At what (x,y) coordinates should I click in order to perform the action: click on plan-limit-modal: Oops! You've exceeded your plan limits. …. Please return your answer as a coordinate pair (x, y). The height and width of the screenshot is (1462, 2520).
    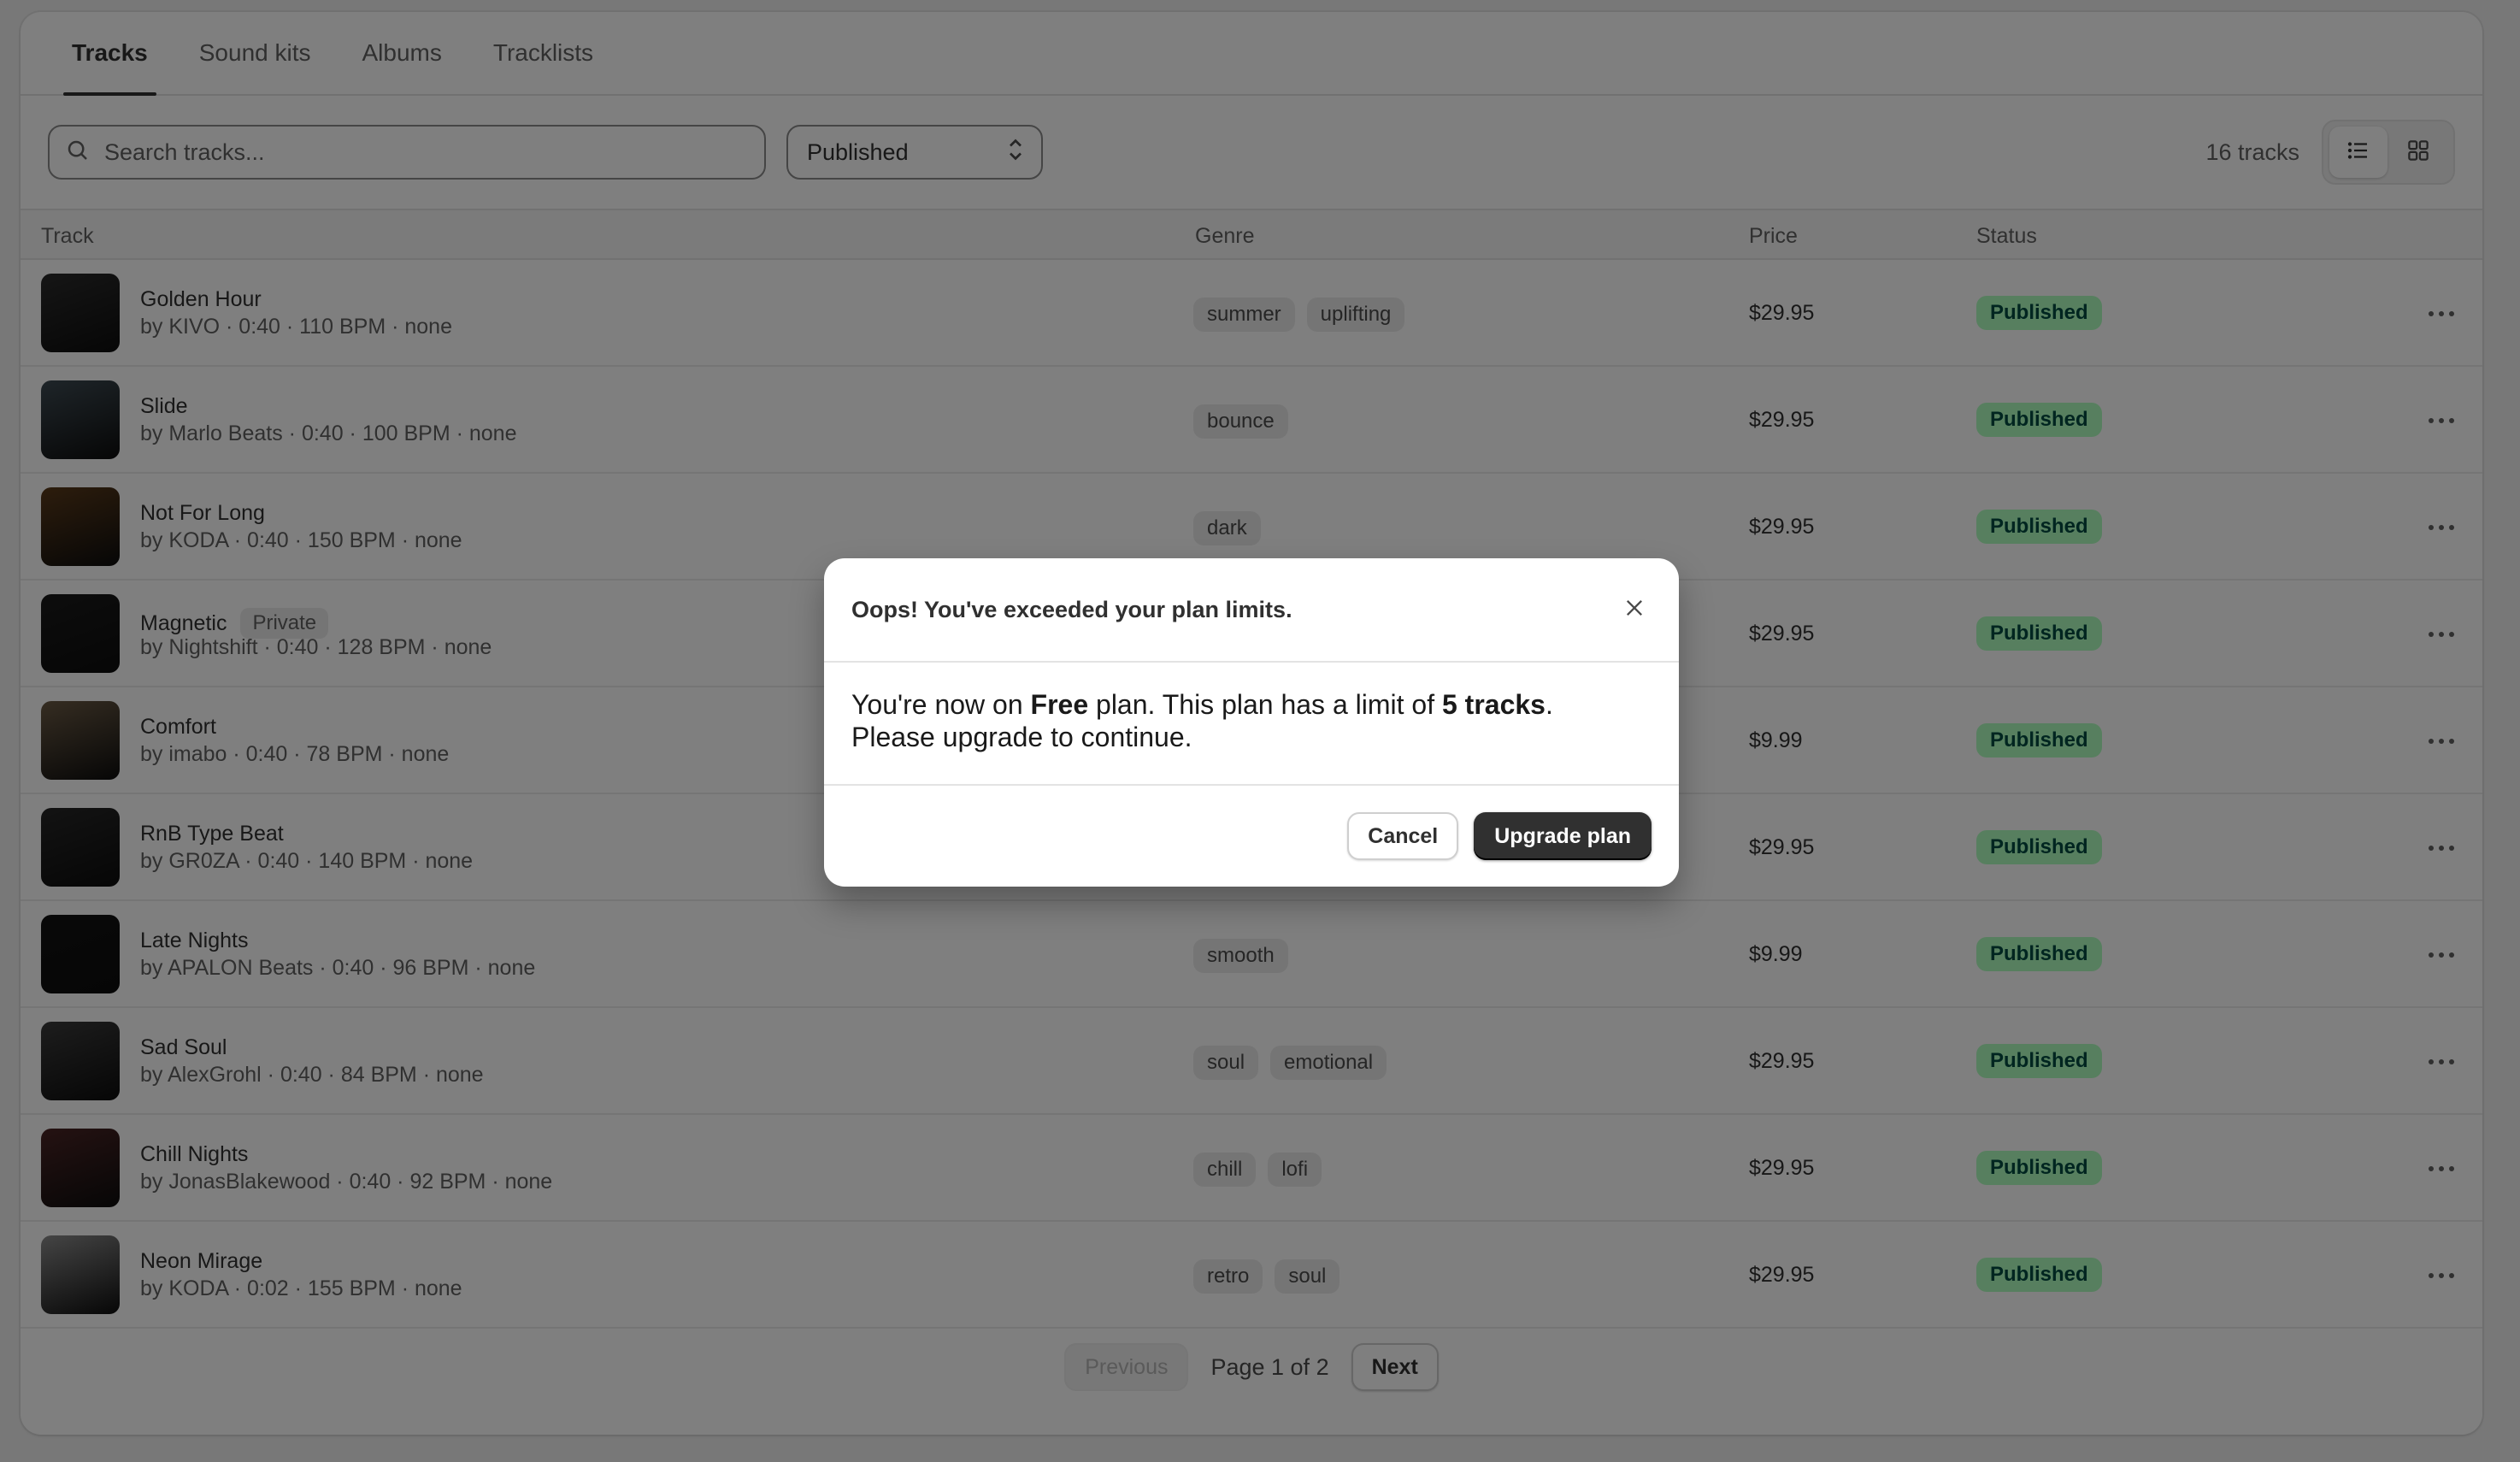
    Looking at the image, I should click on (1251, 722).